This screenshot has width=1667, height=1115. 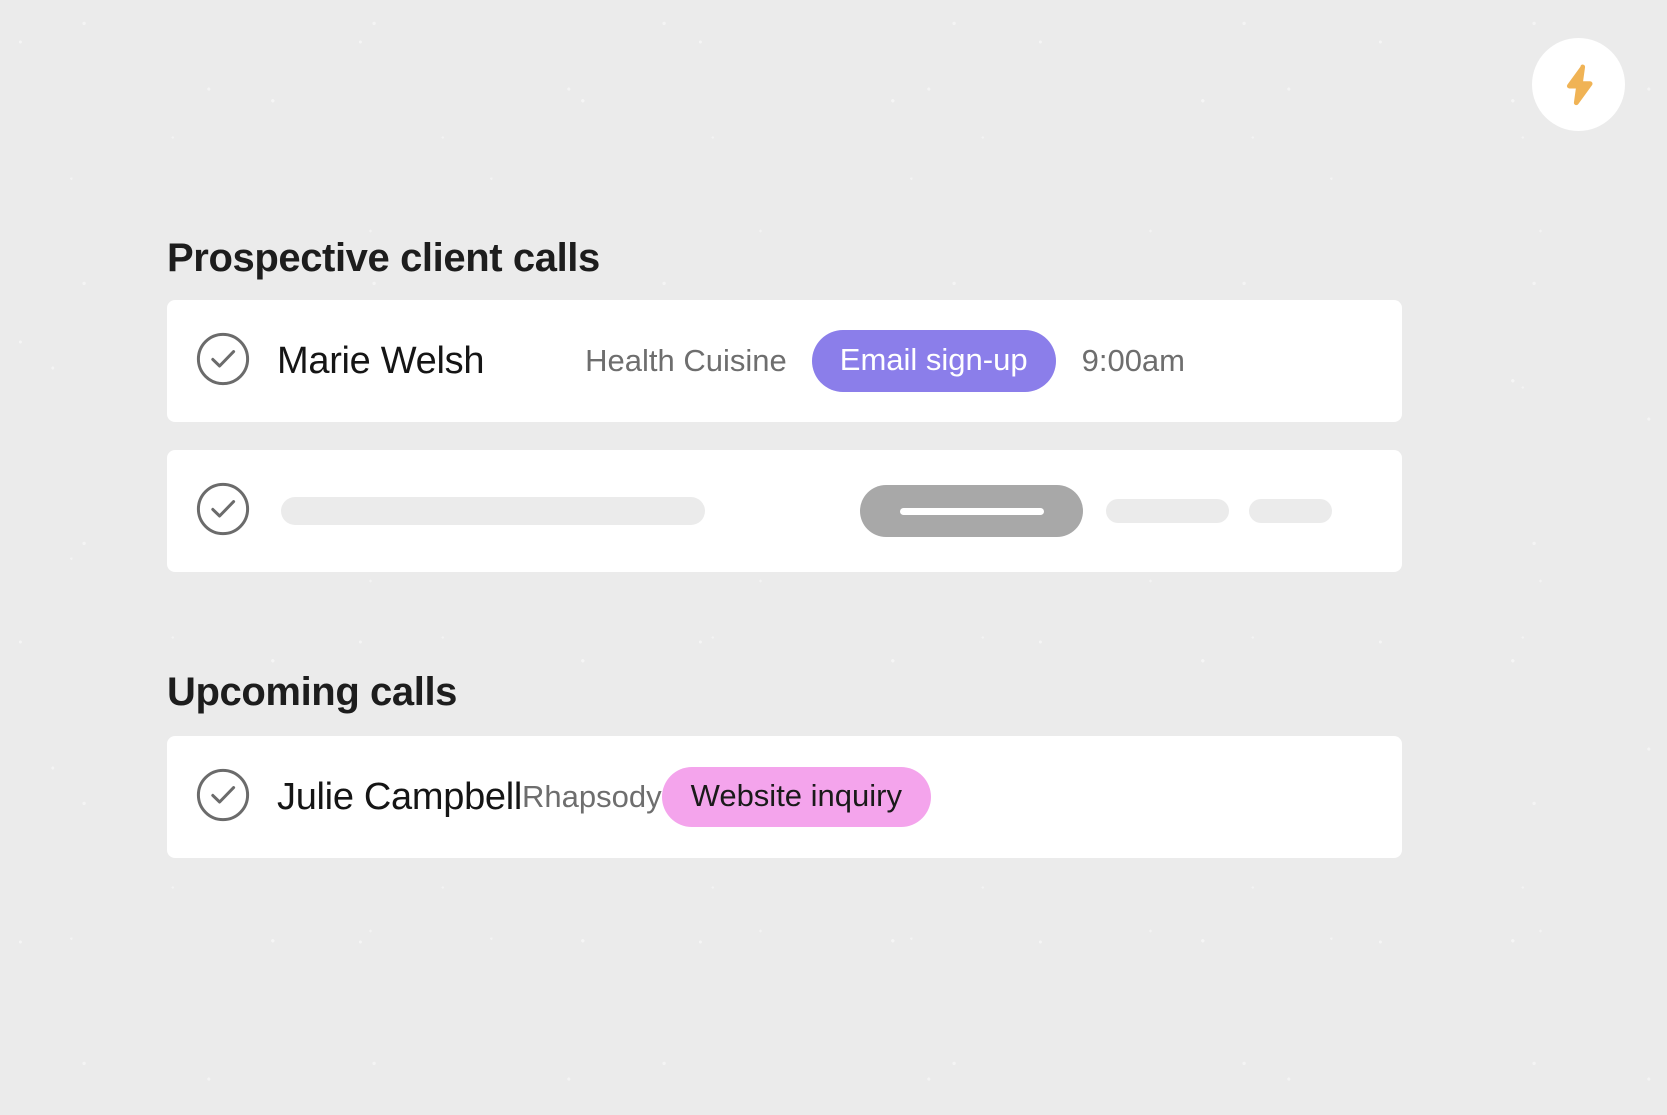 I want to click on placeholder-badge-pill, so click(x=971, y=511).